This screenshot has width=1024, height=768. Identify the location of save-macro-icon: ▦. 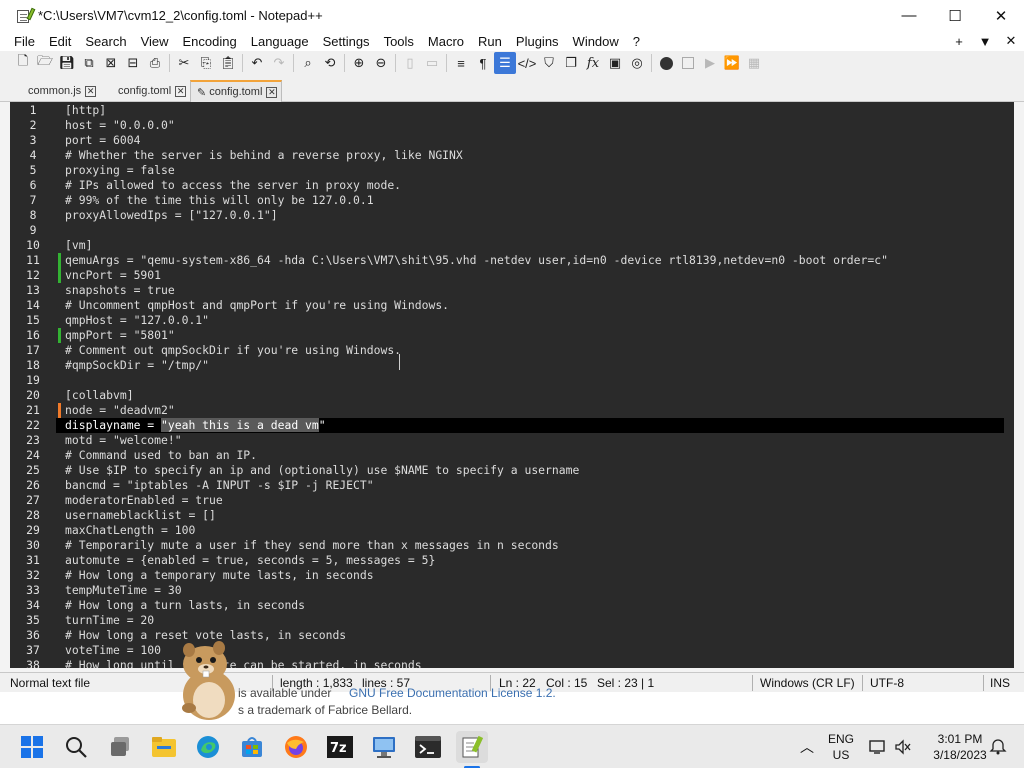
(754, 63).